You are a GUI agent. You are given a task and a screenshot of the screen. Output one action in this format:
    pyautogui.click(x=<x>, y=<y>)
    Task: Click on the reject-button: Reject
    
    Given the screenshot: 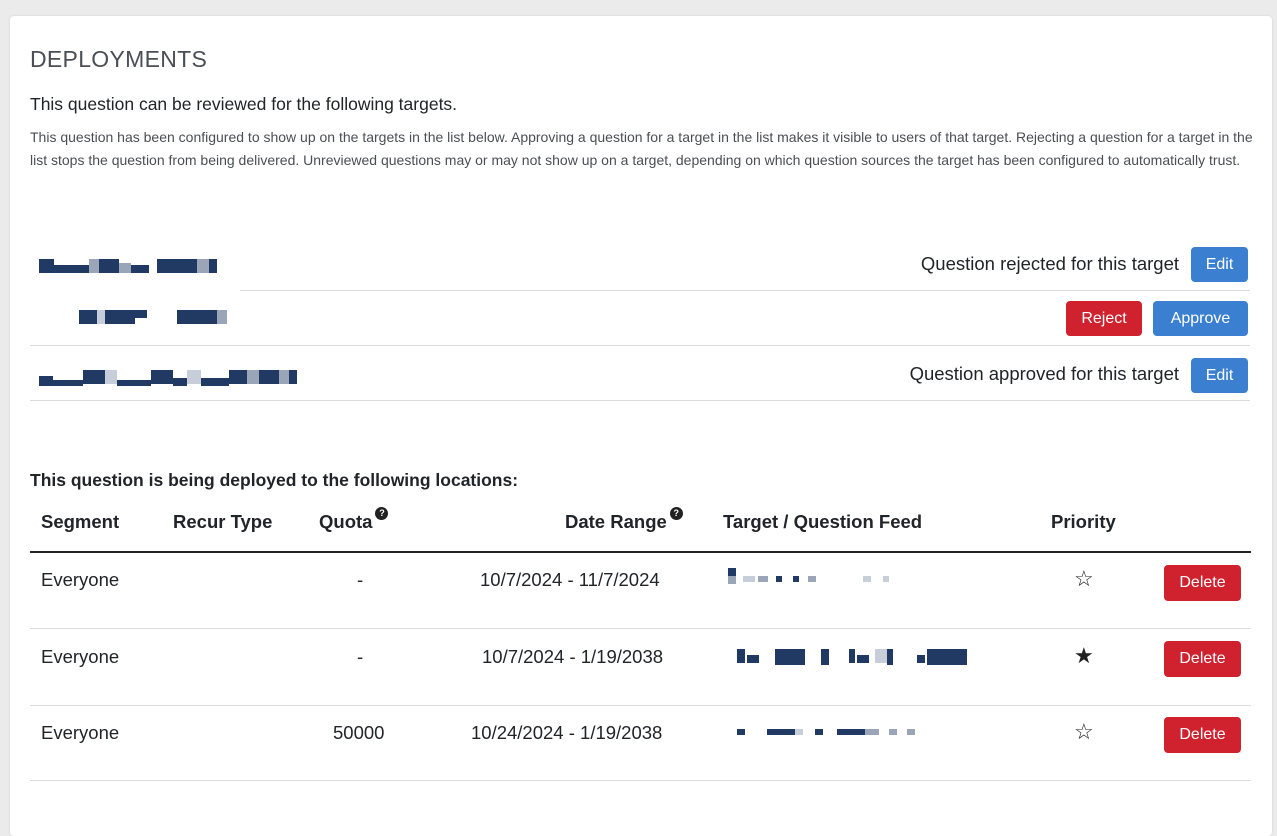 What is the action you would take?
    pyautogui.click(x=1104, y=318)
    